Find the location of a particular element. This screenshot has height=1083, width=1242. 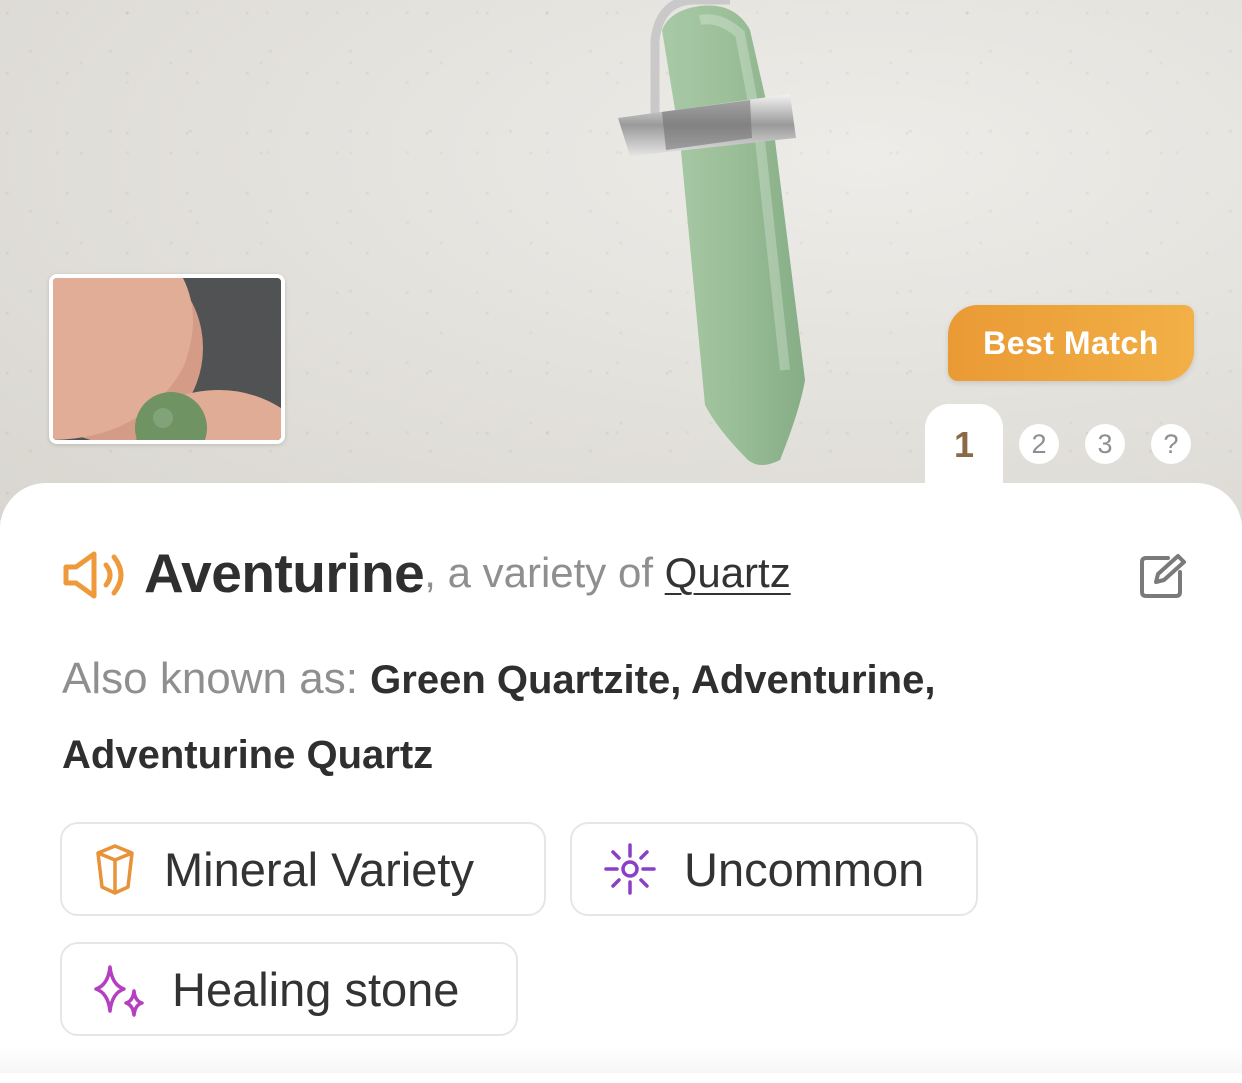

tag-healing-stone: Healing stone is located at coordinates (289, 989).